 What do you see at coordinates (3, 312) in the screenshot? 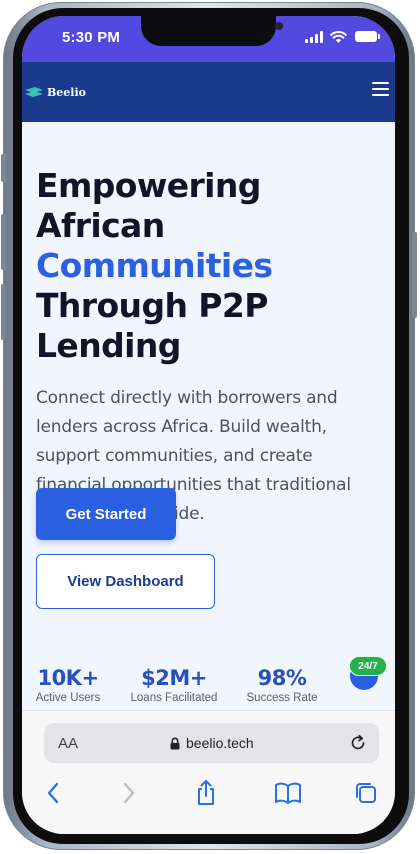
I see `volume-down-button` at bounding box center [3, 312].